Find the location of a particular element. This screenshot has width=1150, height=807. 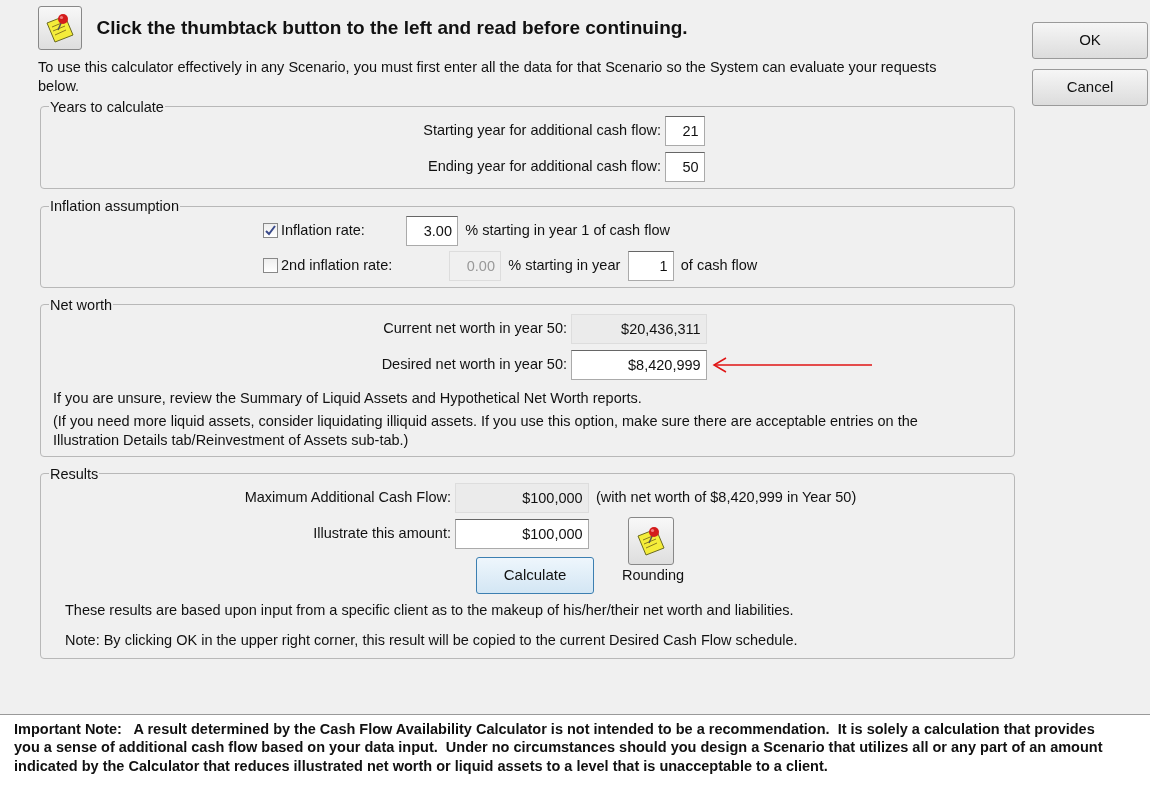

field-text: of cash flow is located at coordinates (719, 265).